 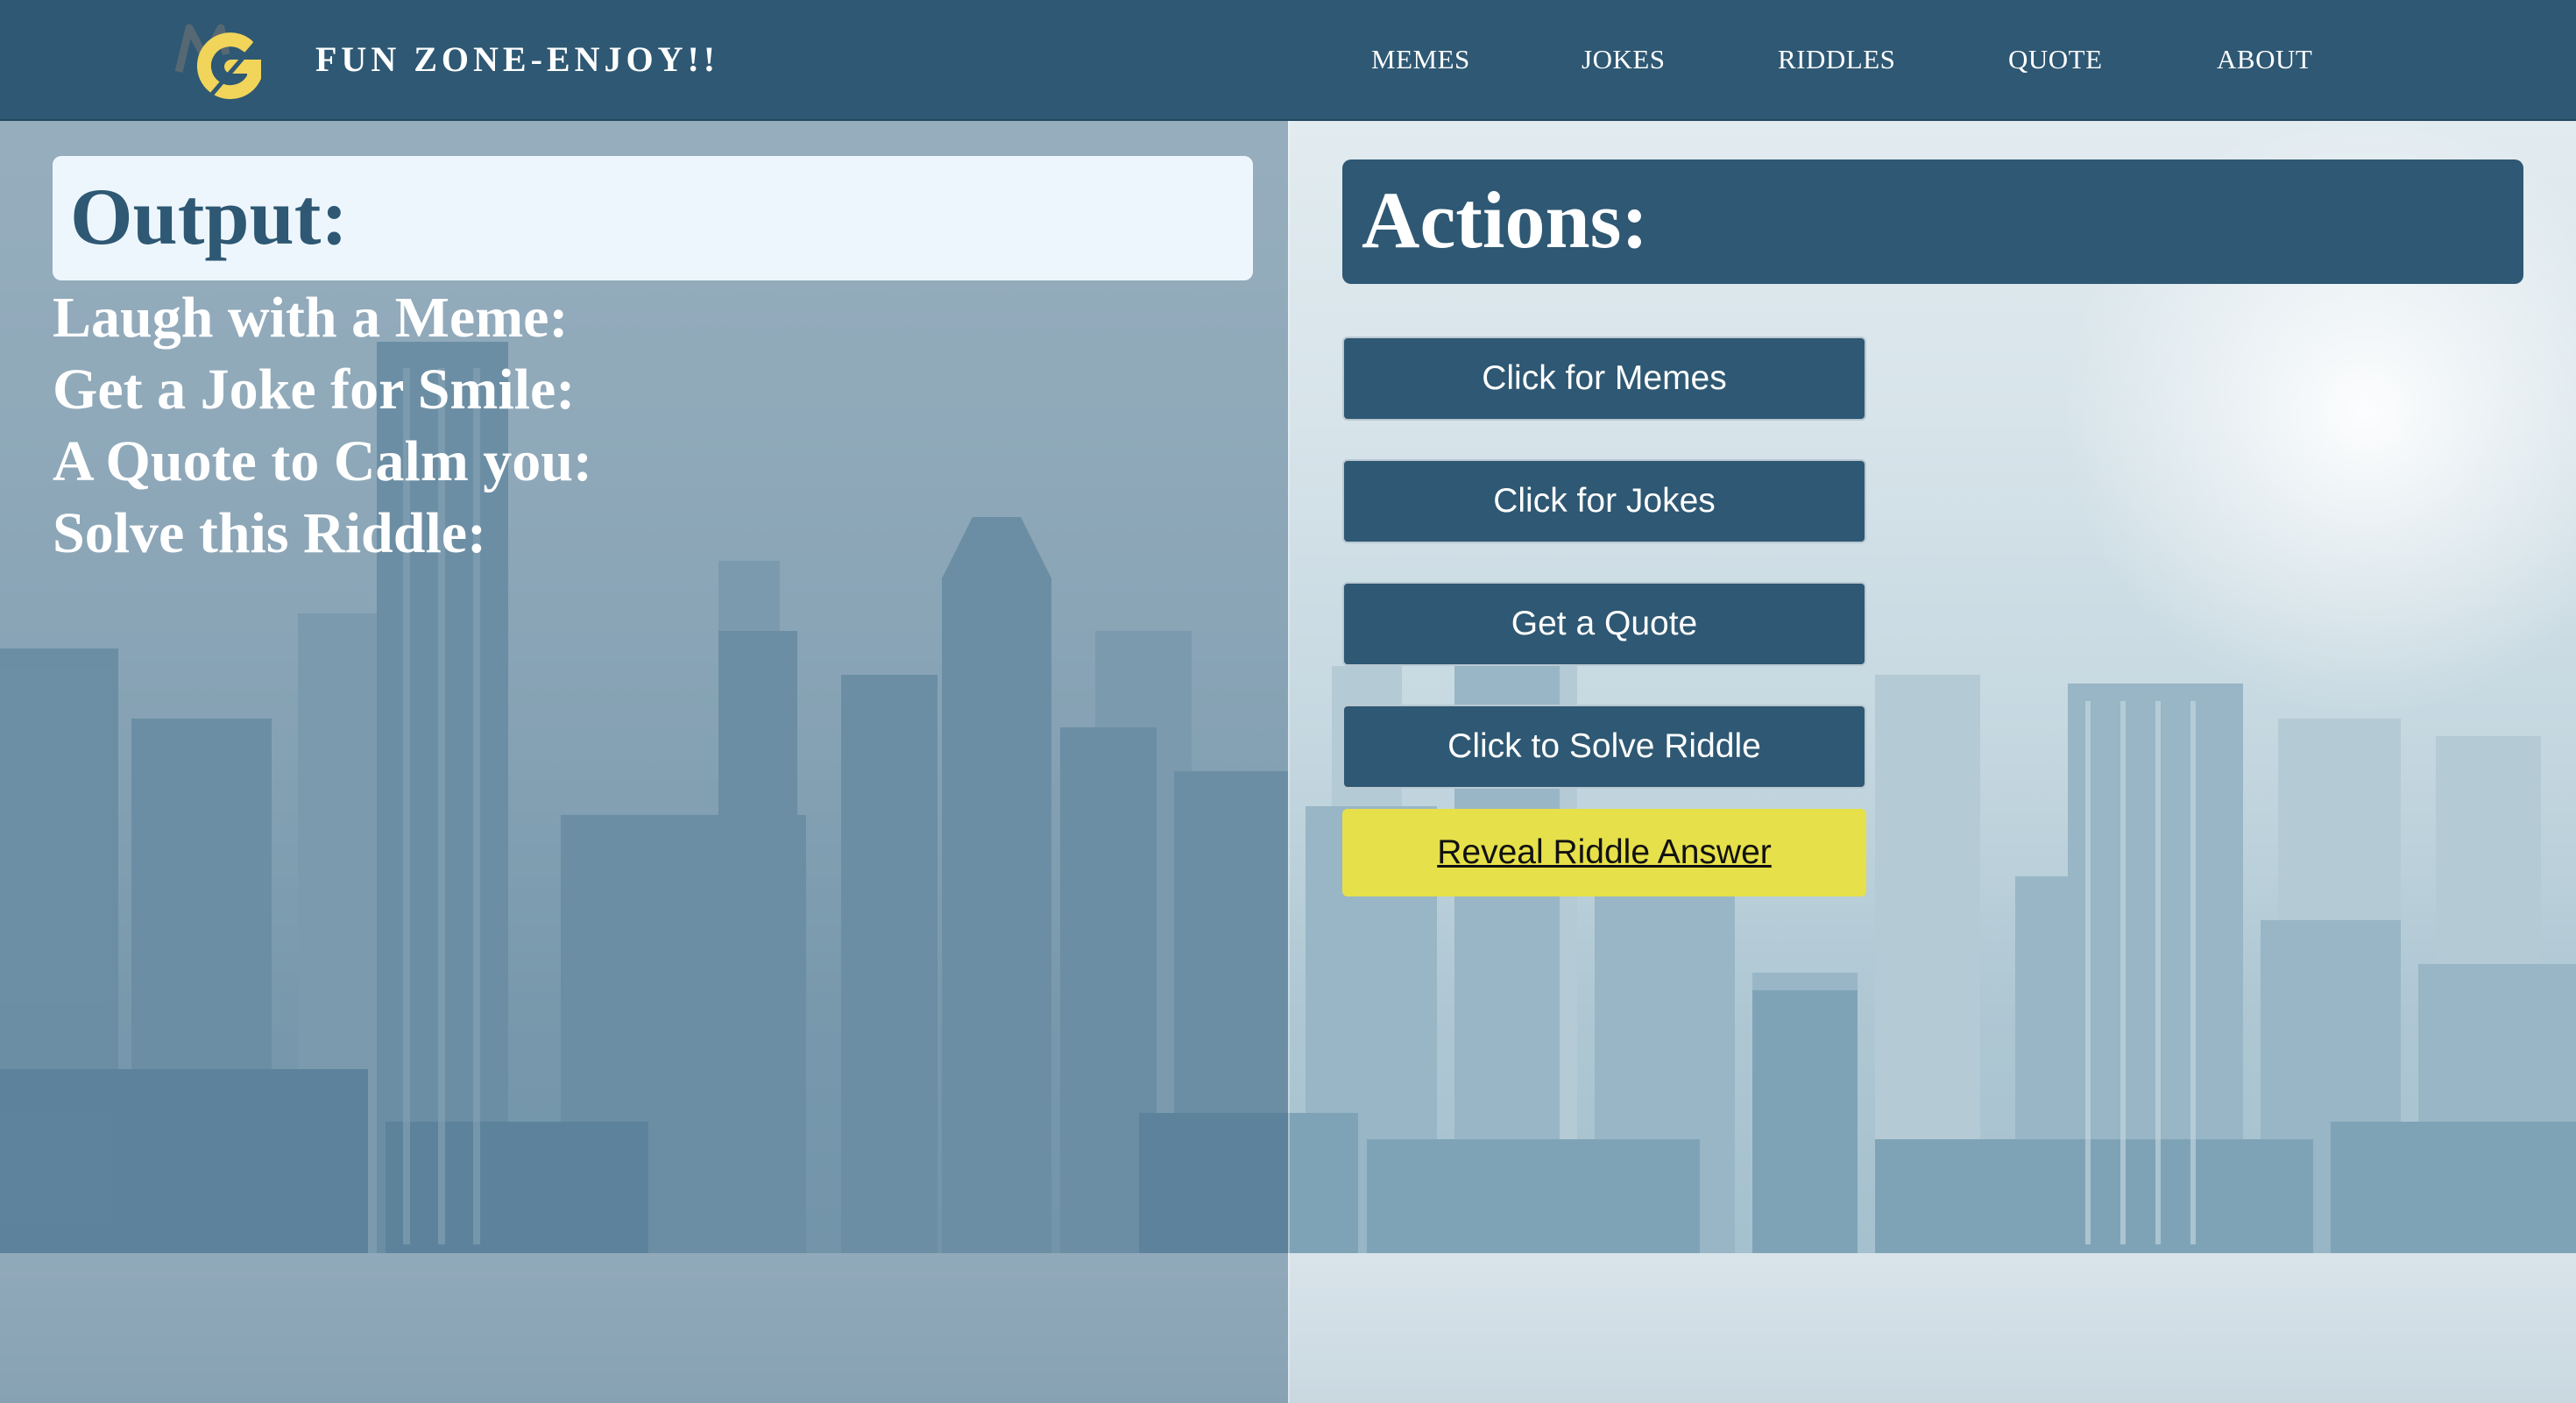 I want to click on actions-header-box: Actions:, so click(x=1932, y=221).